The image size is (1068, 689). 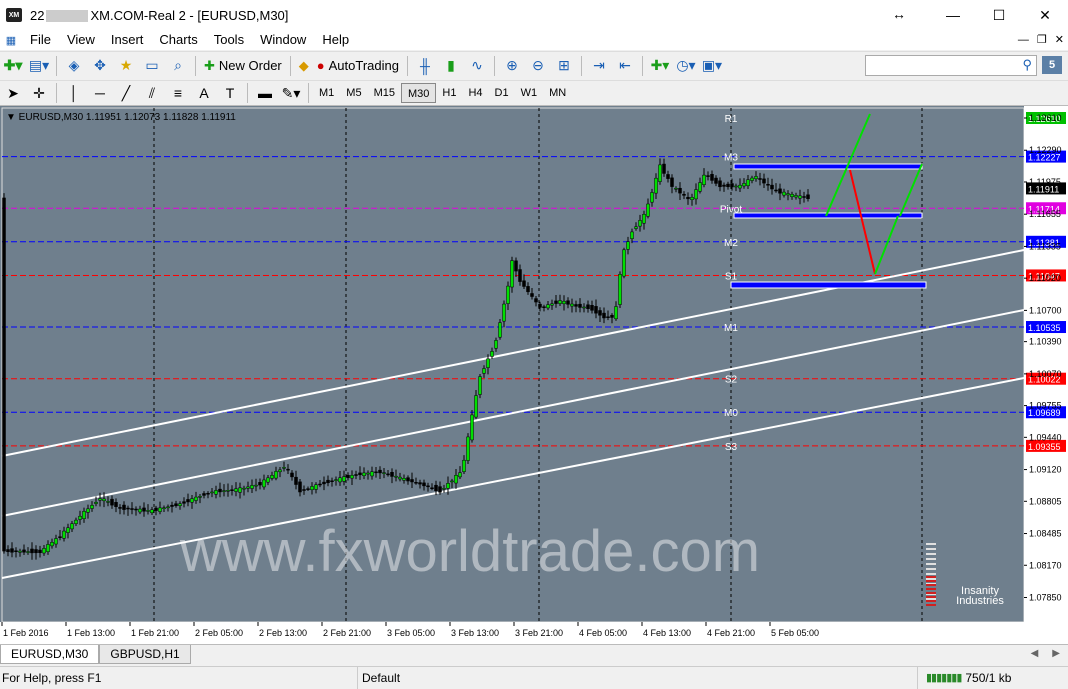 What do you see at coordinates (40, 40) in the screenshot?
I see `menu-file: File` at bounding box center [40, 40].